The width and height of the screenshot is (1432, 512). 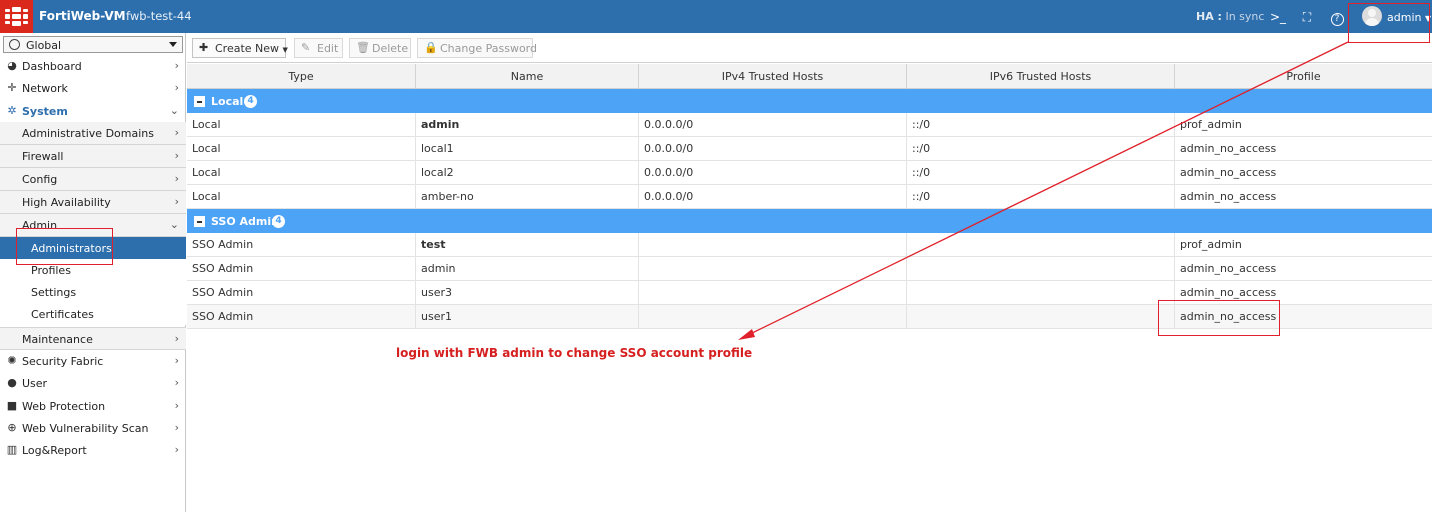 What do you see at coordinates (527, 316) in the screenshot?
I see `cell-name: user1` at bounding box center [527, 316].